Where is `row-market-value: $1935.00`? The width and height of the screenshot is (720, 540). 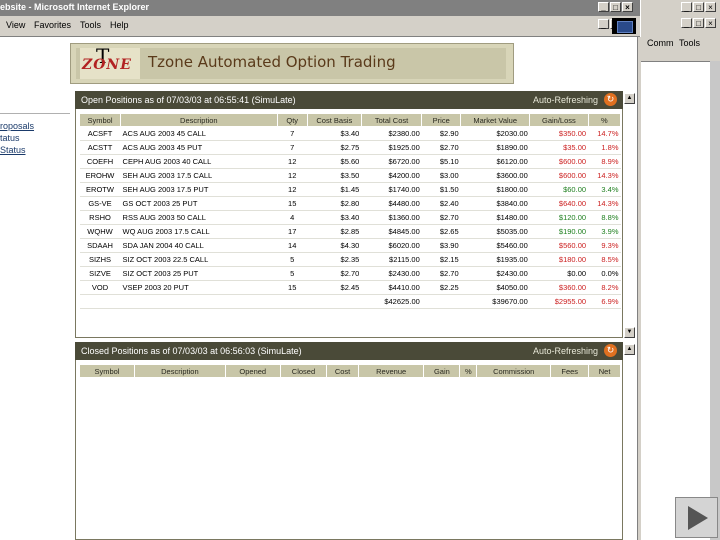
row-market-value: $1935.00 is located at coordinates (495, 259).